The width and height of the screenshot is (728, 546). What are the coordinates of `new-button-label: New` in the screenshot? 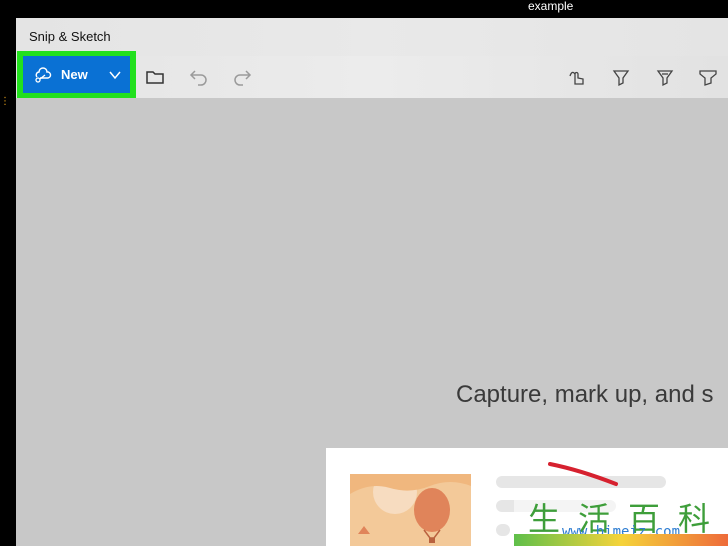 It's located at (74, 74).